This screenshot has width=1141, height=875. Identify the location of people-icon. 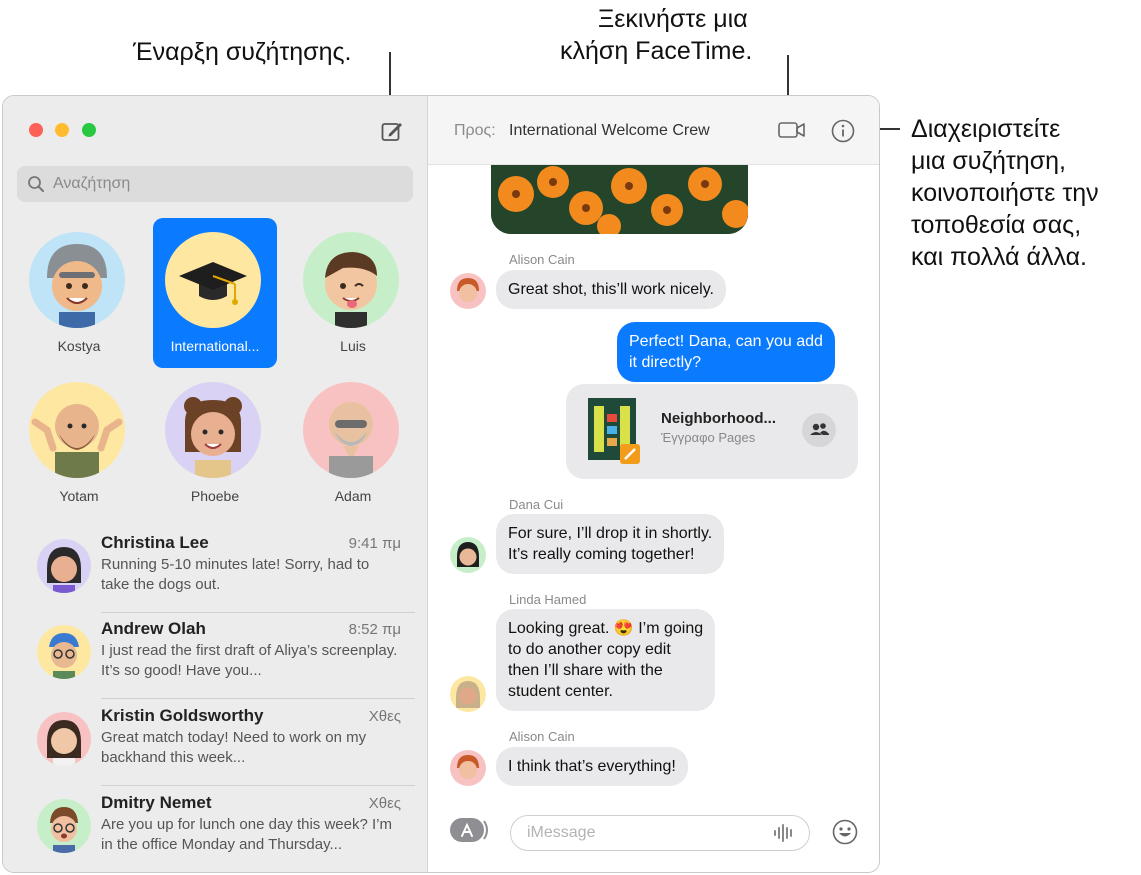
(819, 429).